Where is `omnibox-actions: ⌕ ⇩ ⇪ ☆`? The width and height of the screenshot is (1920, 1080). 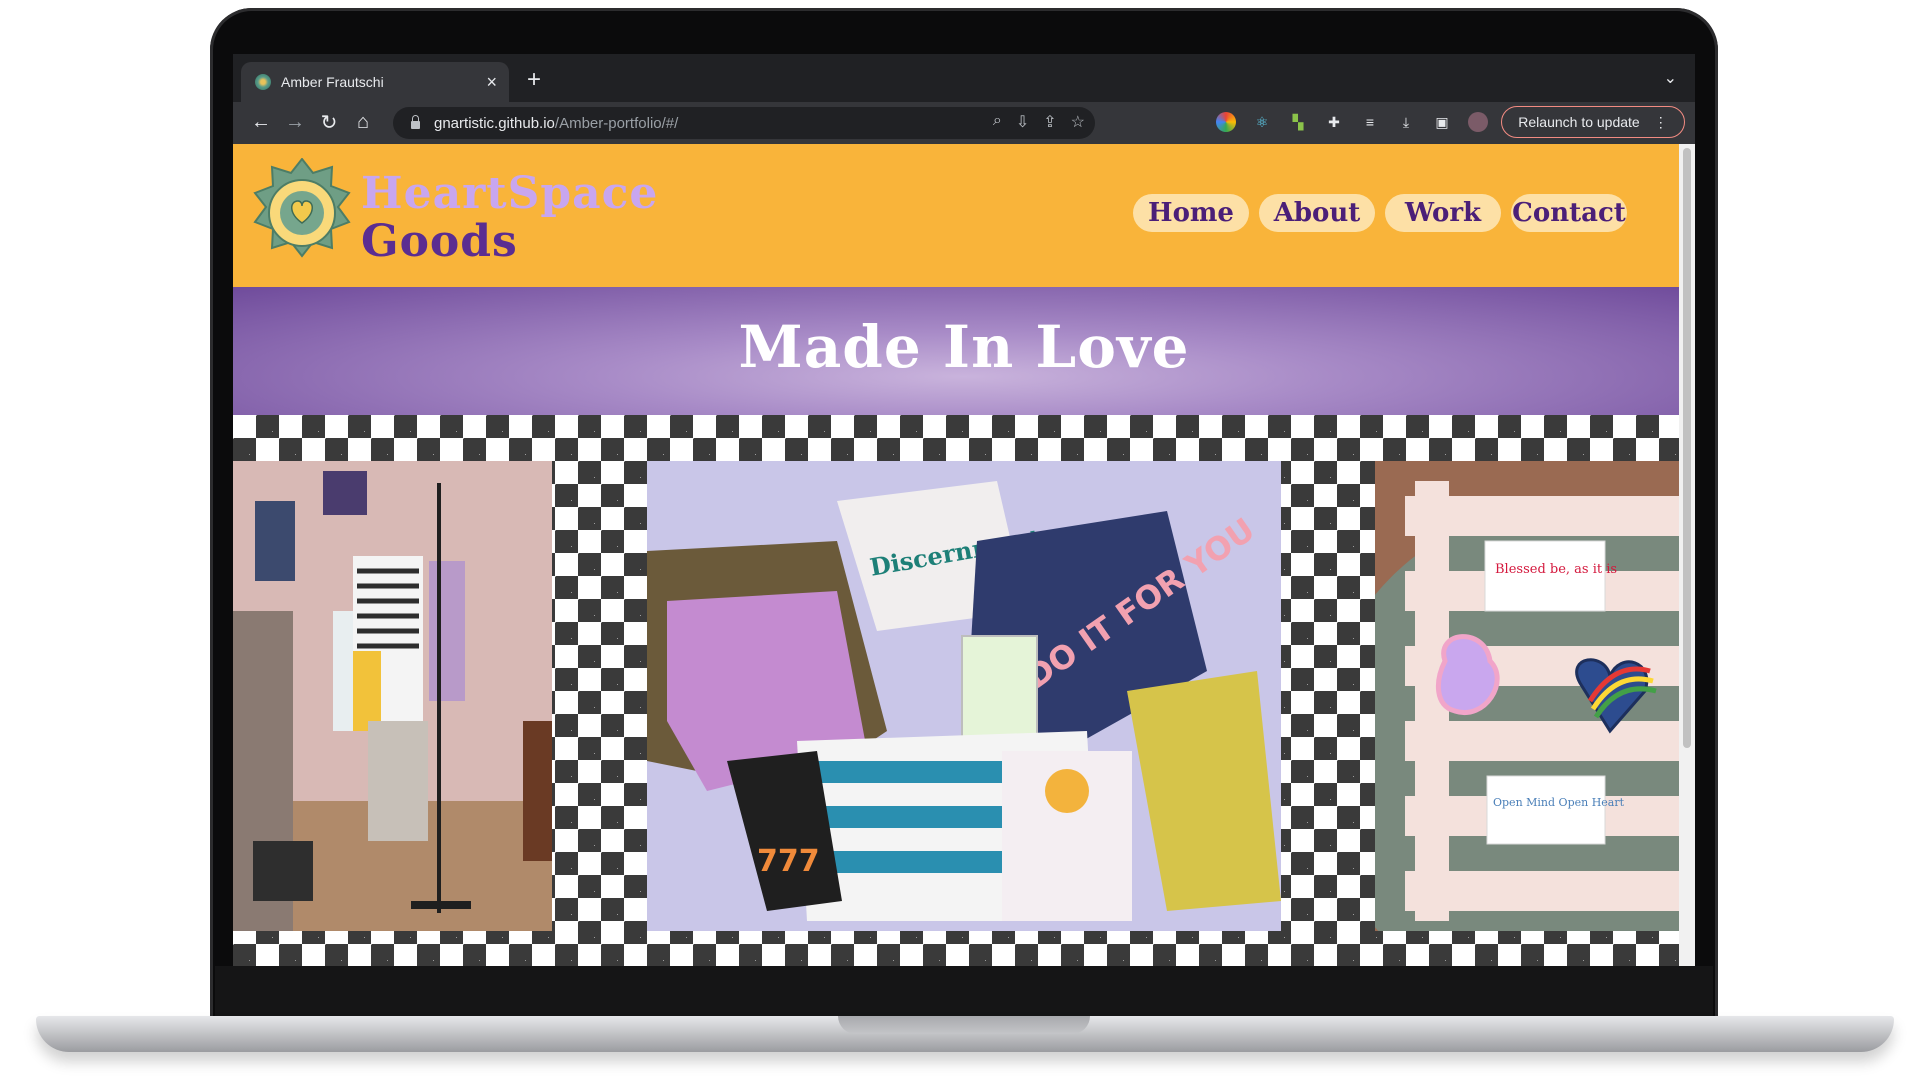
omnibox-actions: ⌕ ⇩ ⇪ ☆ is located at coordinates (1039, 122).